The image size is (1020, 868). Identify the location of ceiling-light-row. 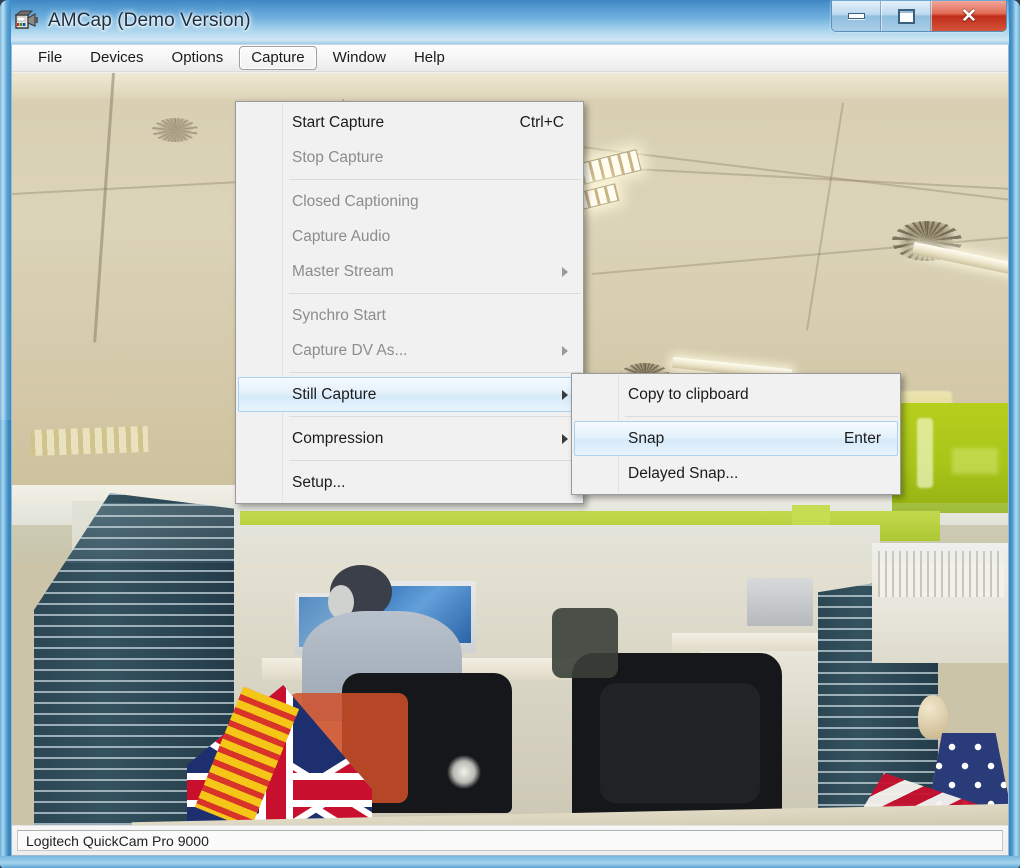
(89, 441).